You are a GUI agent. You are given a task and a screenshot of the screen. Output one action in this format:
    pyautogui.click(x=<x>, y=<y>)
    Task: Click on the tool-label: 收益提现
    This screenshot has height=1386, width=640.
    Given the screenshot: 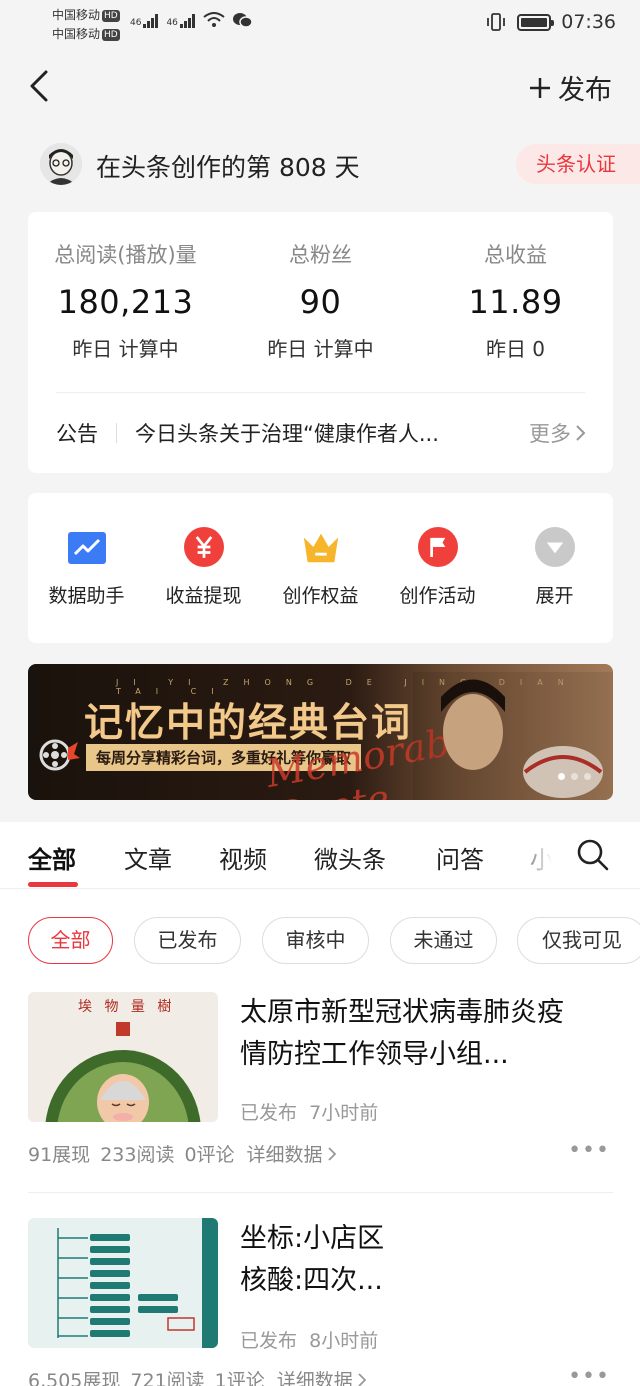 What is the action you would take?
    pyautogui.click(x=203, y=596)
    